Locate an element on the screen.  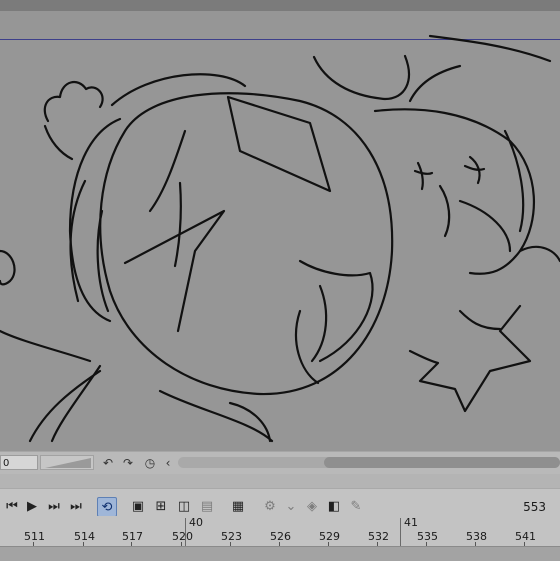
frame-number: 520 is located at coordinates (182, 536).